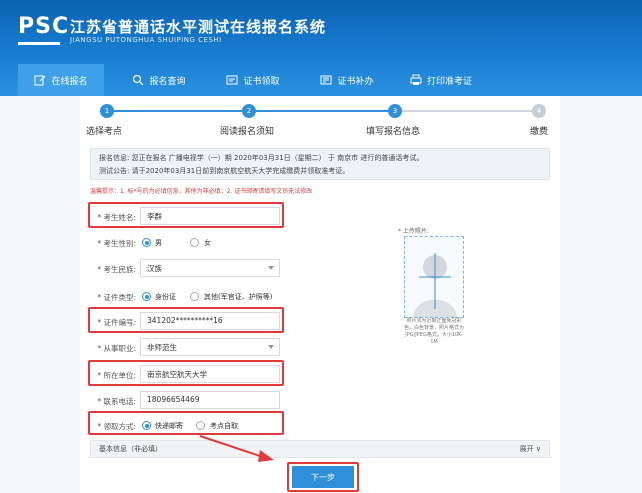 Image resolution: width=642 pixels, height=493 pixels. Describe the element at coordinates (146, 242) in the screenshot. I see `gender-male-radio` at that location.